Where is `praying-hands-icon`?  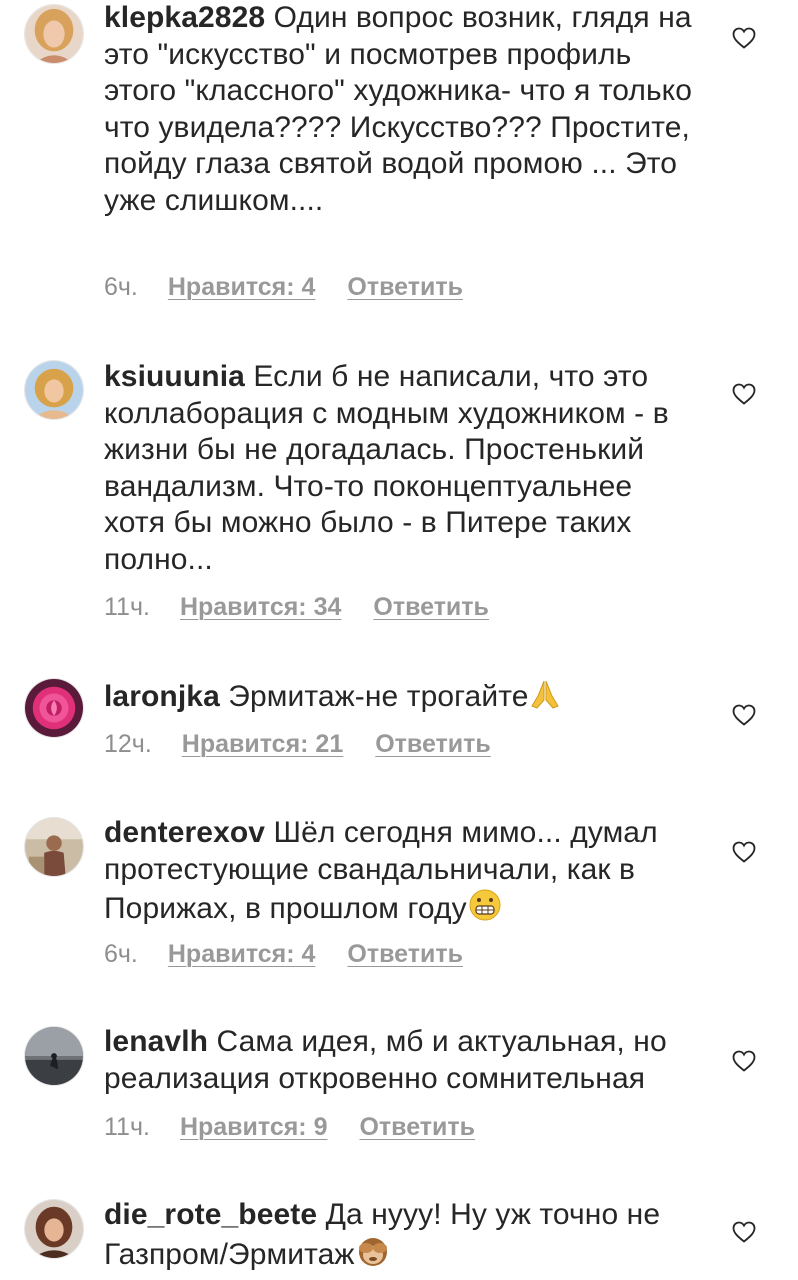 praying-hands-icon is located at coordinates (545, 699).